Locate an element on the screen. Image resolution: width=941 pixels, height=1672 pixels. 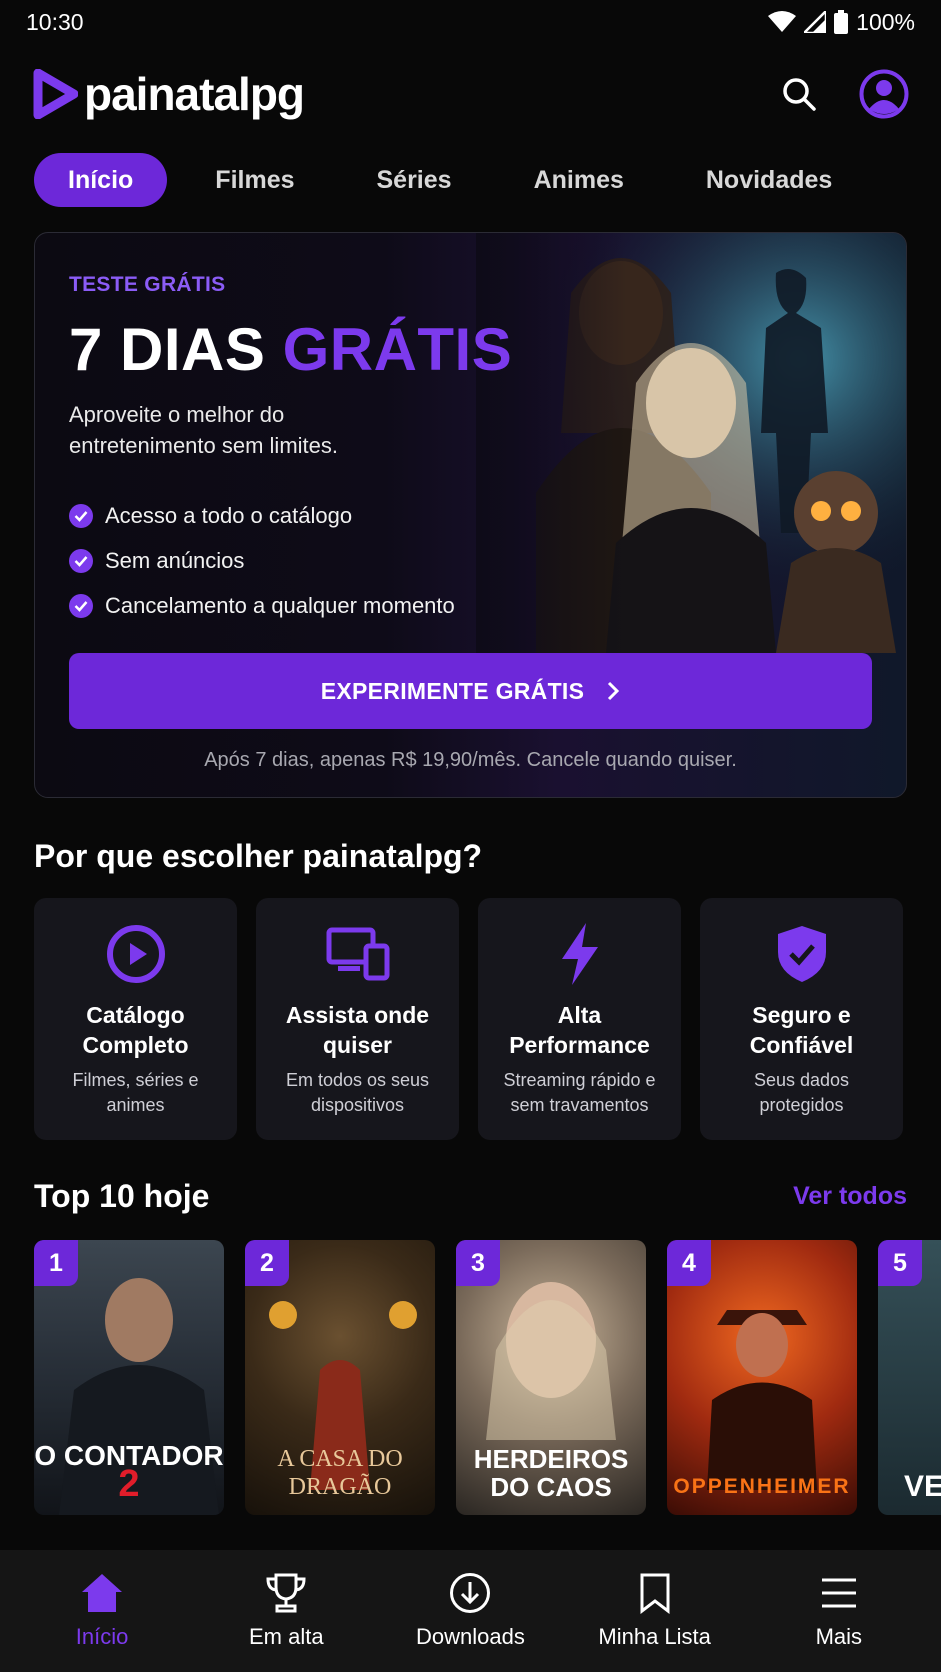
app-logo: painatalpg is located at coordinates (168, 94).